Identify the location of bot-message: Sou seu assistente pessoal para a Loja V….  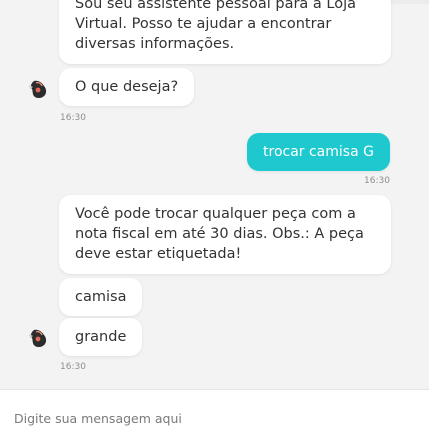
(225, 32).